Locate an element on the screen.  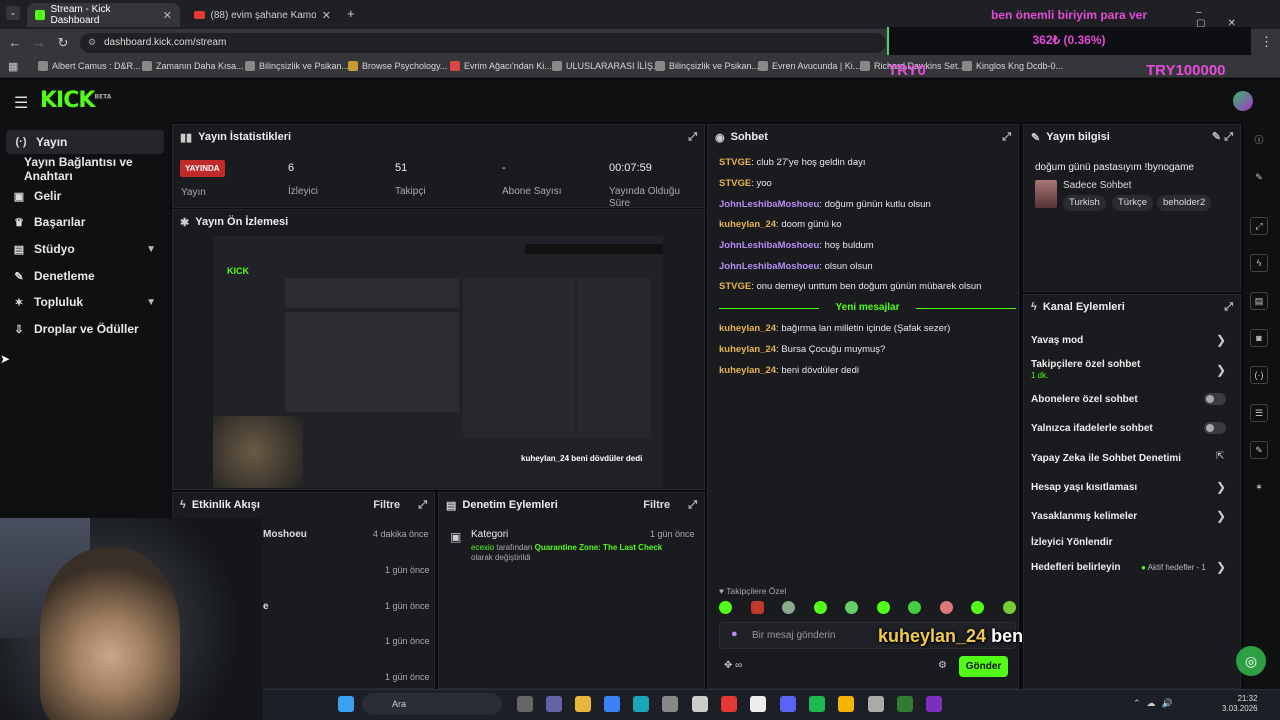
kick-logo: KICKBETA is located at coordinates (75, 100).